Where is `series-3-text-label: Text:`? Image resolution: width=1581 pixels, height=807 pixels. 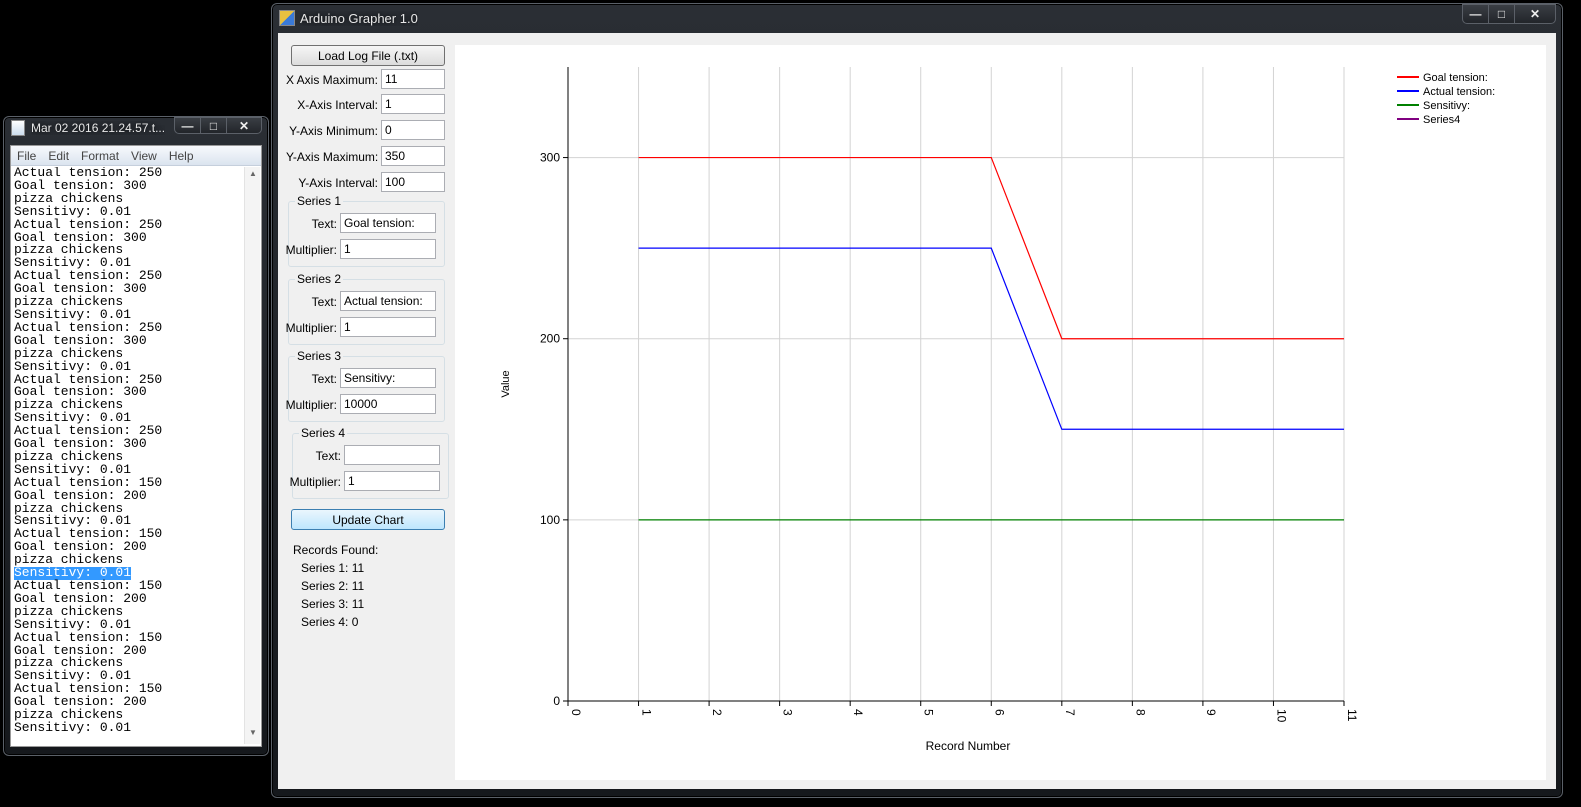
series-3-text-label: Text: is located at coordinates (324, 379).